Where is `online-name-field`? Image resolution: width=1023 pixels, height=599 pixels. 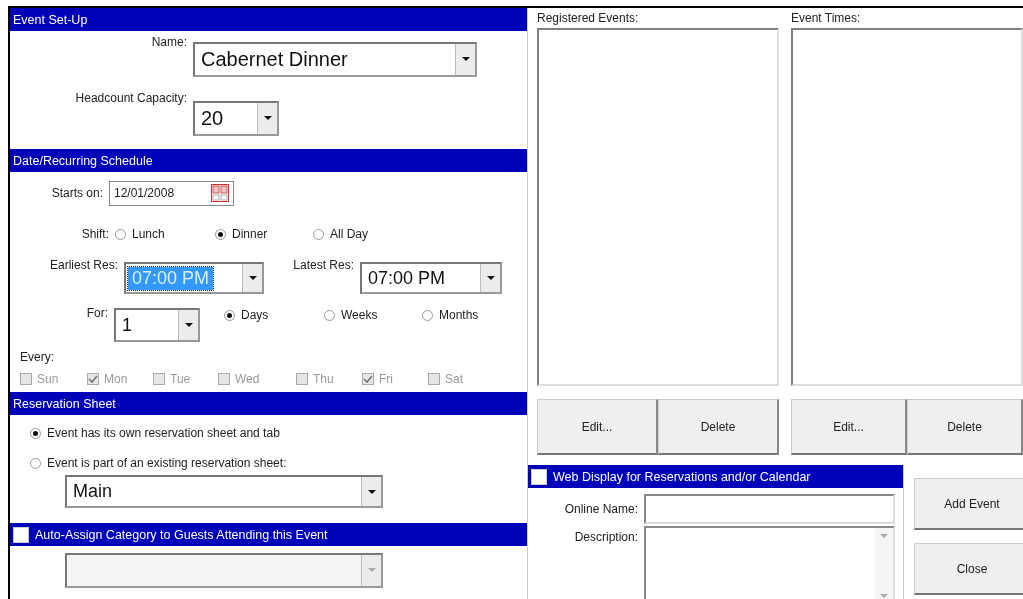 online-name-field is located at coordinates (769, 509).